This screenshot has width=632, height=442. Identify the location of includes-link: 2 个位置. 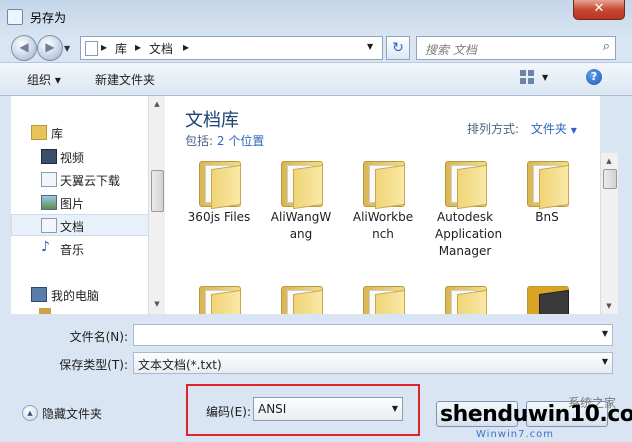
(240, 141).